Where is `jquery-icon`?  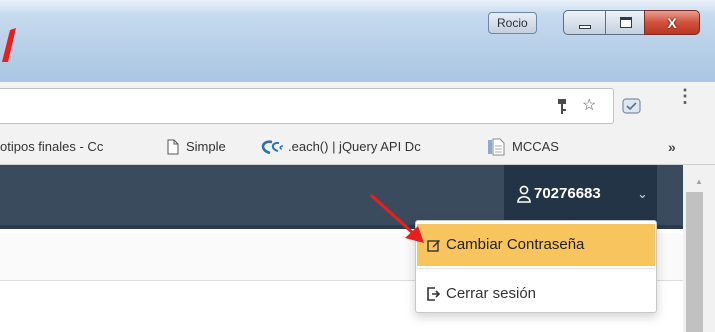
jquery-icon is located at coordinates (272, 147).